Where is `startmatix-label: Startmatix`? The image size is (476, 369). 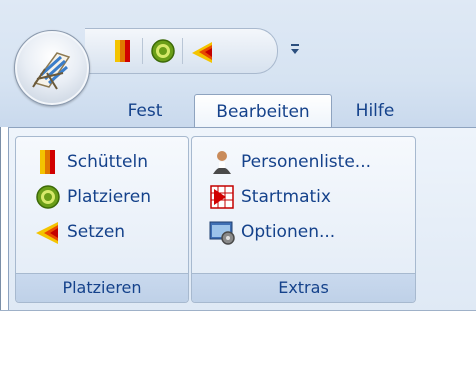
startmatix-label: Startmatix is located at coordinates (286, 197).